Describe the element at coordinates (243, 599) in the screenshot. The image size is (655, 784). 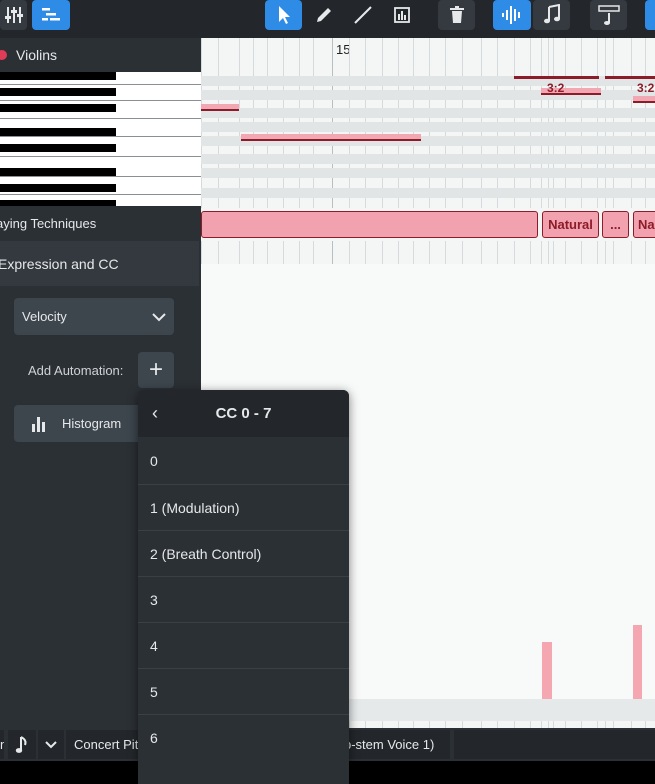
I see `cc-item-3: 3` at that location.